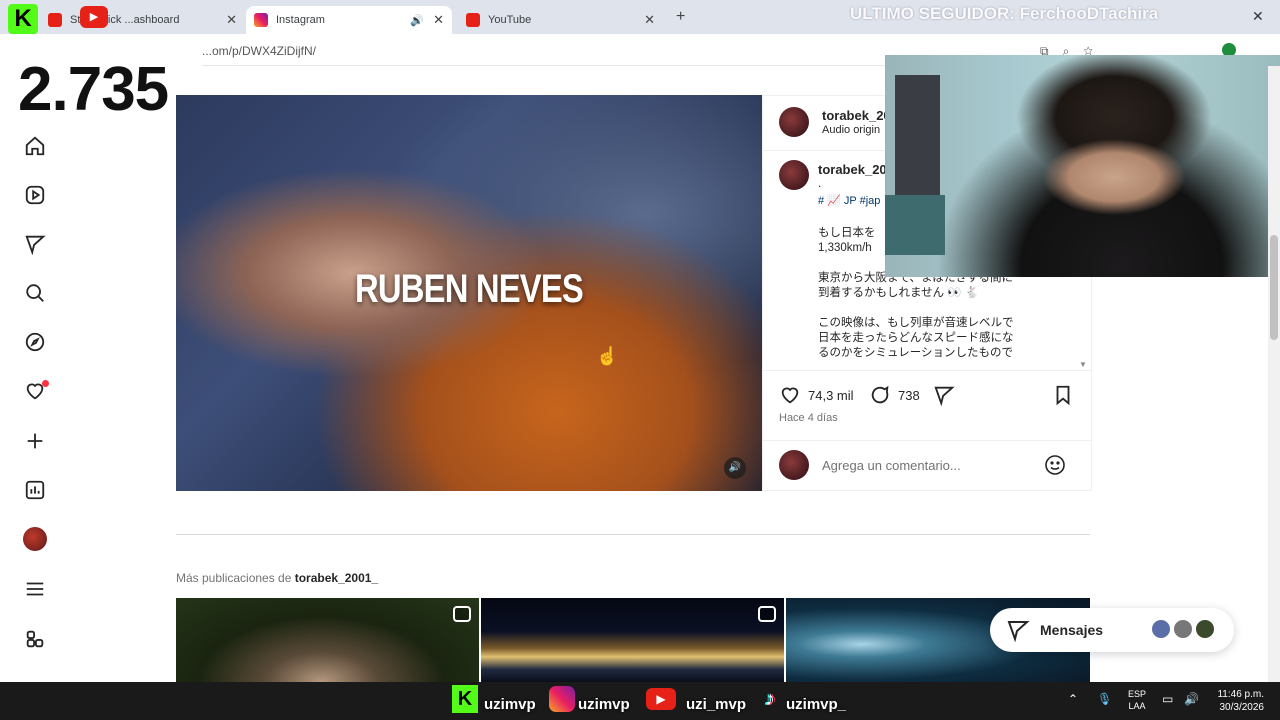 The image size is (1280, 720). I want to click on home-icon, so click(35, 146).